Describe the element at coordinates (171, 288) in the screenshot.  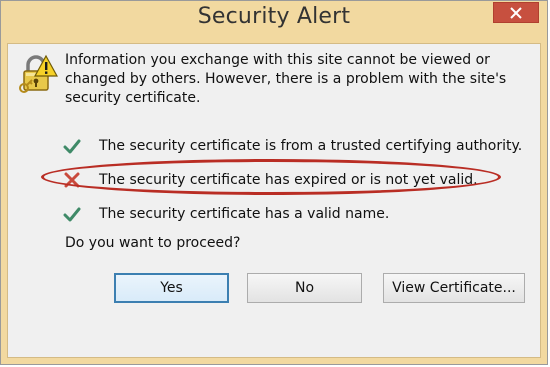
I see `yes-button: Yes` at that location.